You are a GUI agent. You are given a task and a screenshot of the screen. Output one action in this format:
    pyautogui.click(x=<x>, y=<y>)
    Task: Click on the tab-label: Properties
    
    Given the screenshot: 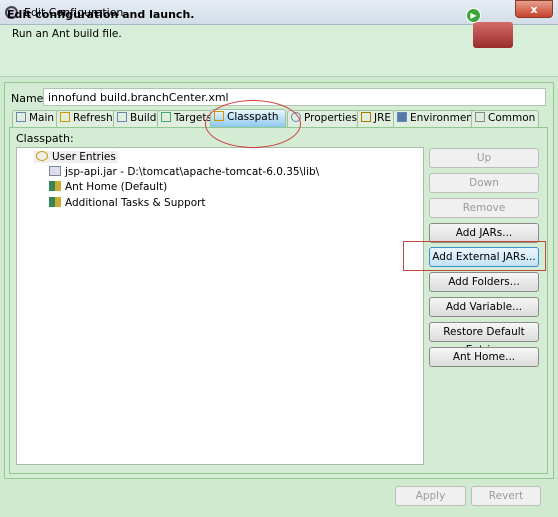 What is the action you would take?
    pyautogui.click(x=331, y=118)
    